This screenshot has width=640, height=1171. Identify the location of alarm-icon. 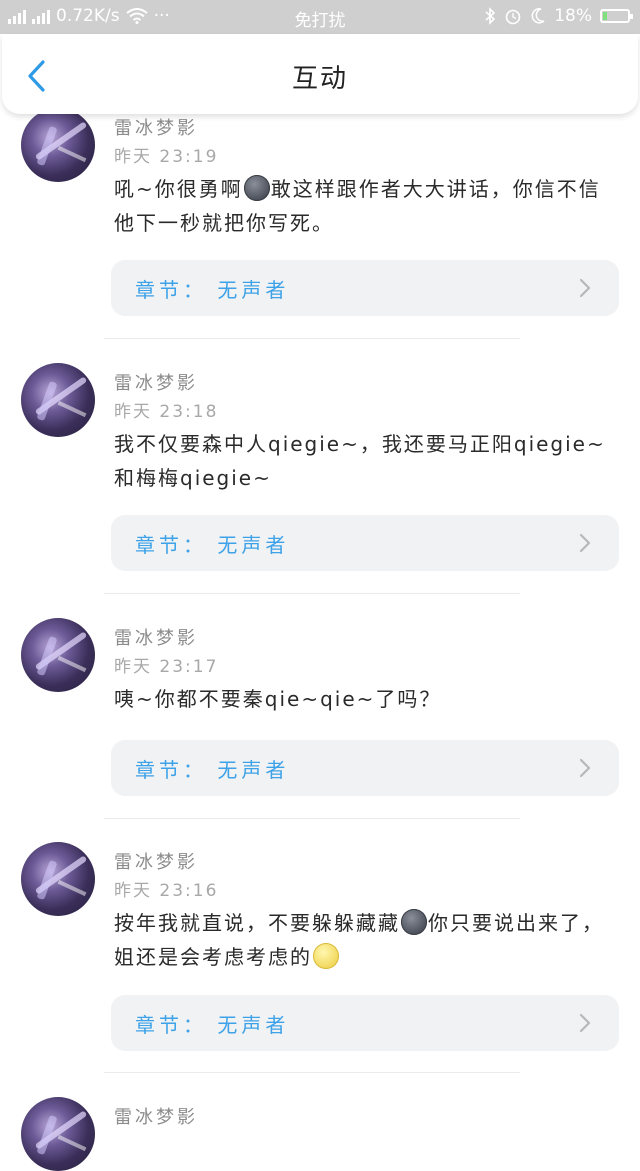
(513, 17).